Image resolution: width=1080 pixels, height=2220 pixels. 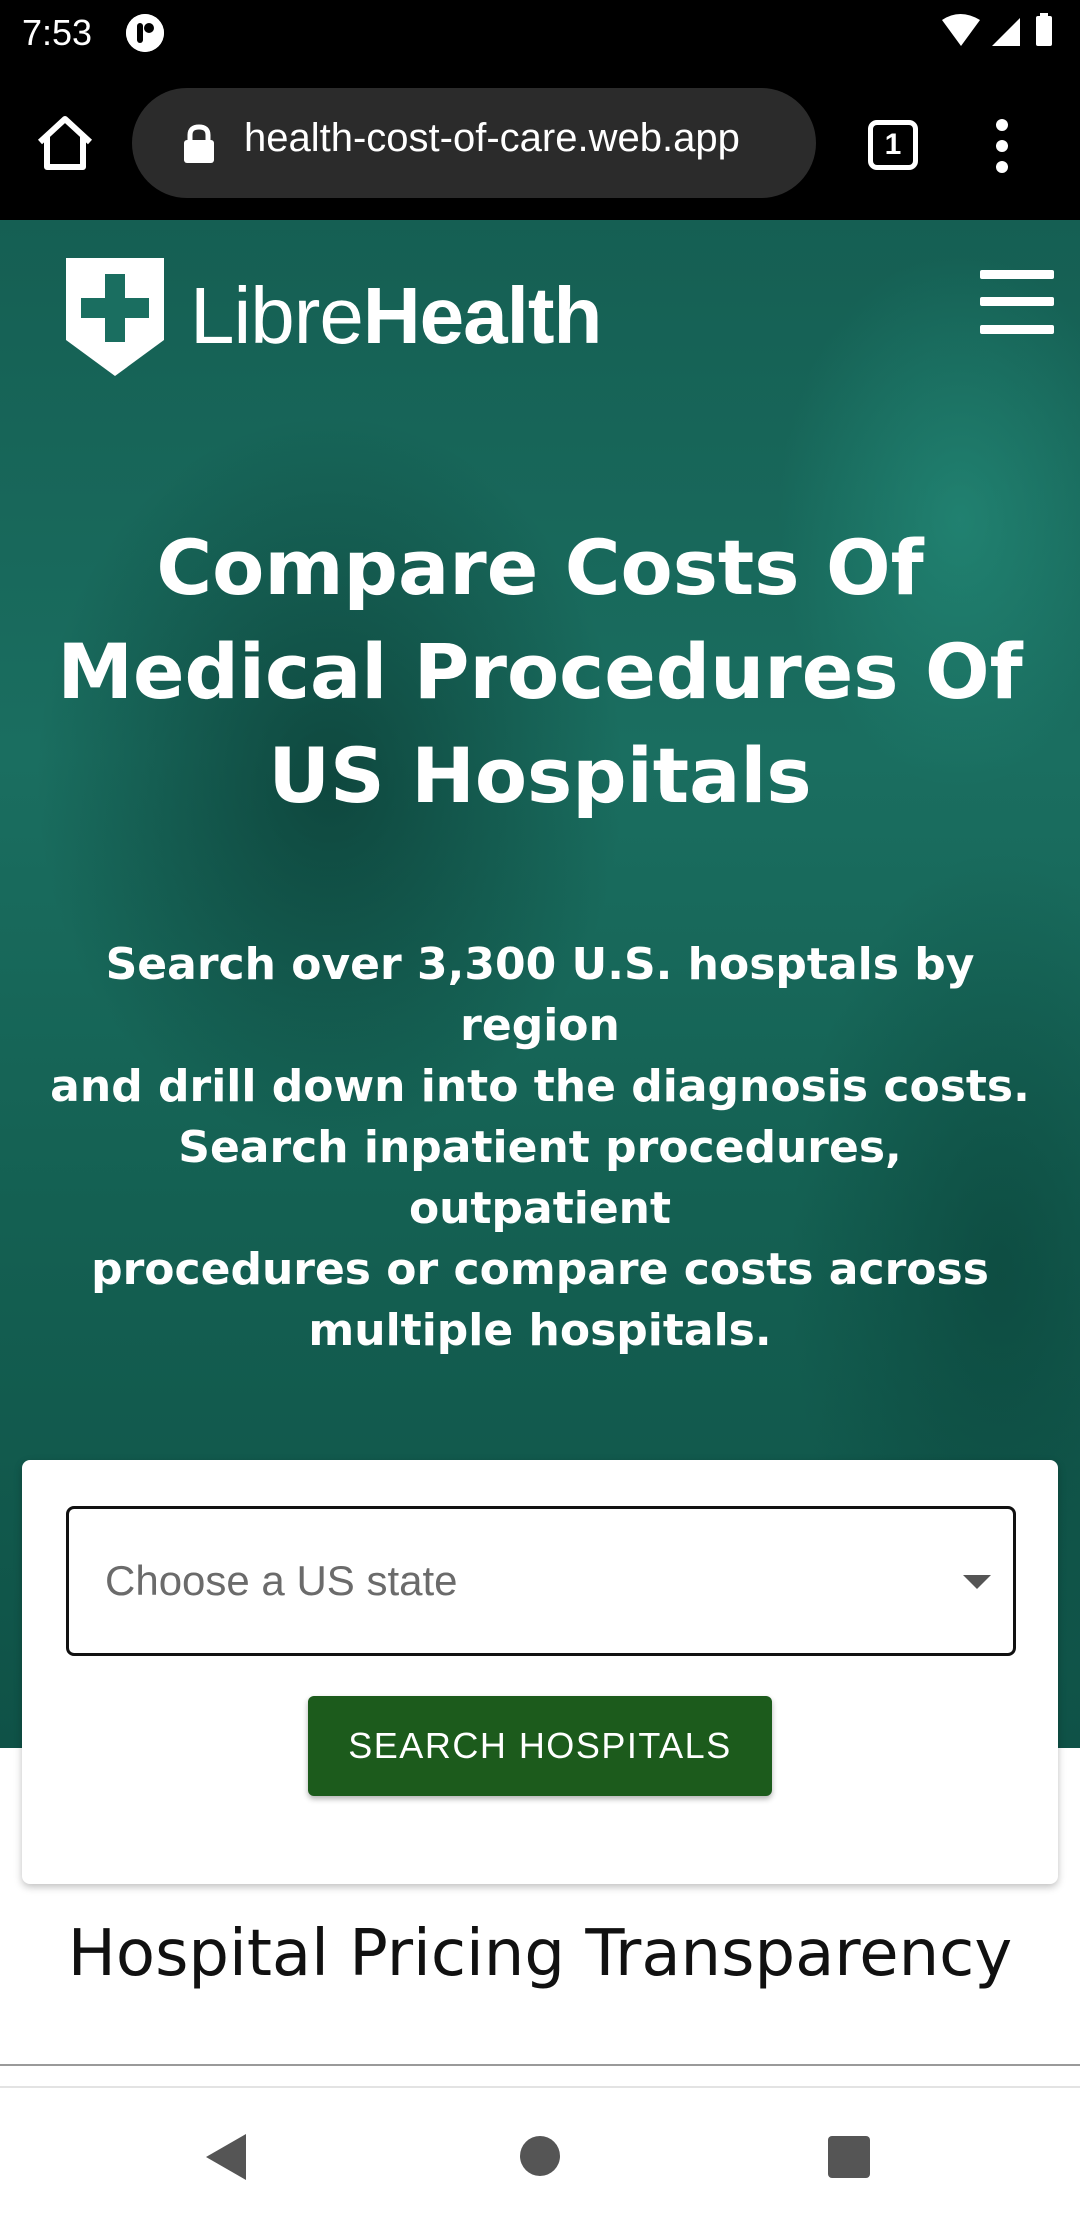 What do you see at coordinates (540, 775) in the screenshot?
I see `hero-title-line: US Hospitals` at bounding box center [540, 775].